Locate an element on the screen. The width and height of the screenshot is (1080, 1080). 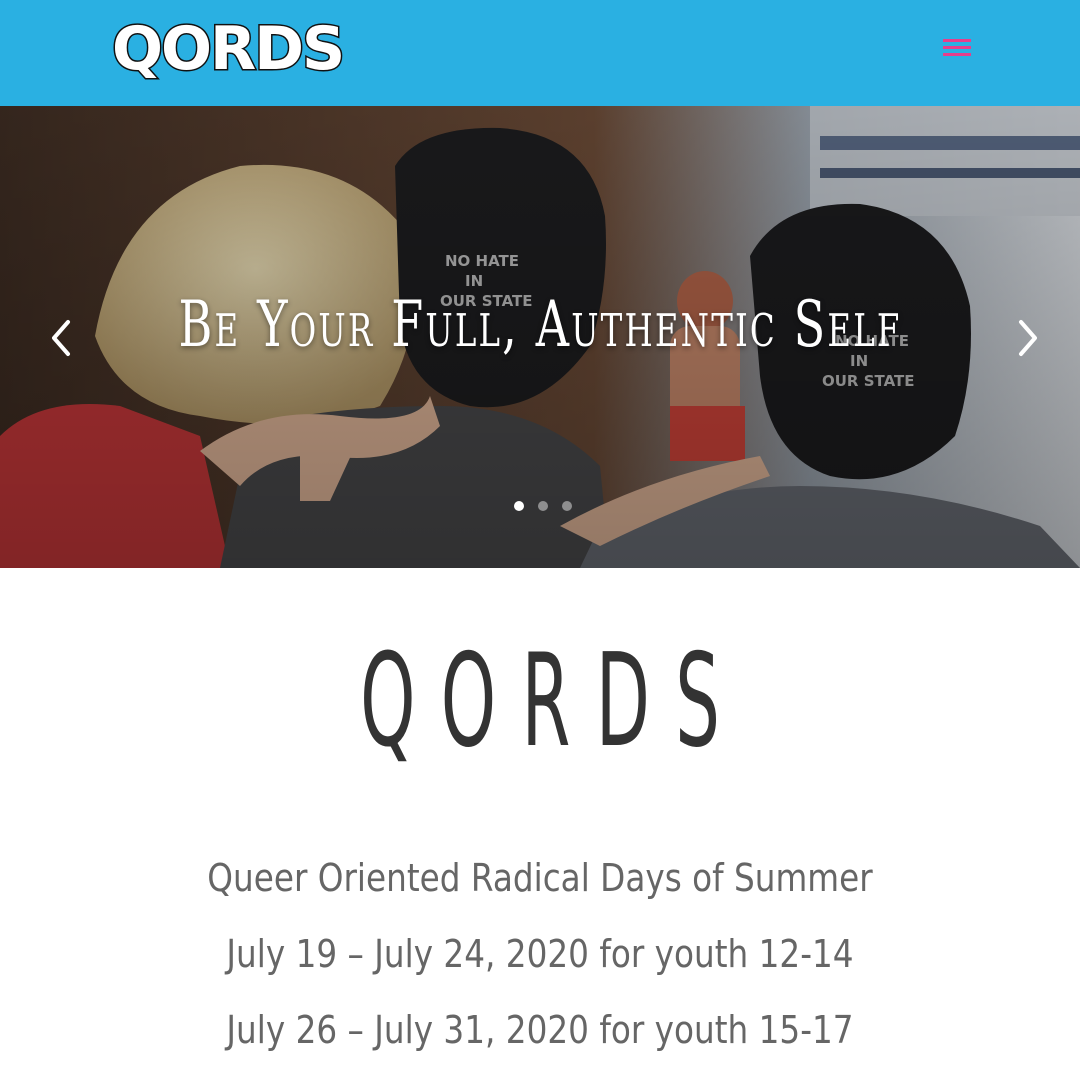
site-logo: QORDS is located at coordinates (228, 49).